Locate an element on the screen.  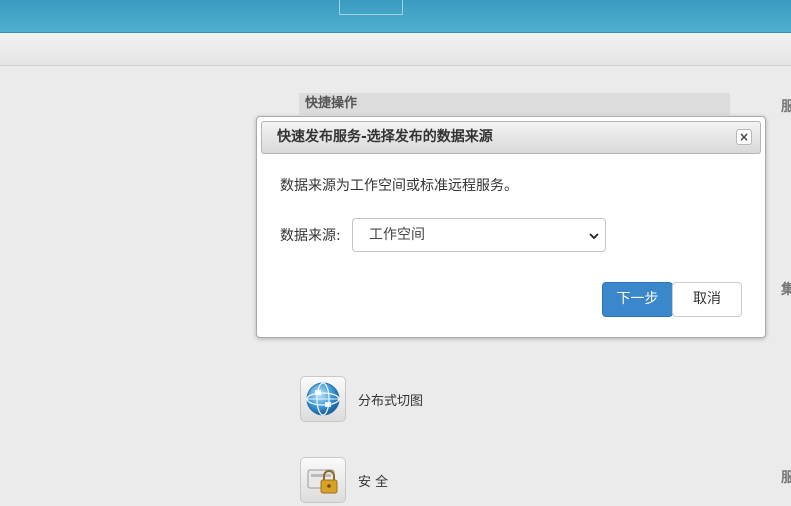
cancel-button: 取消 is located at coordinates (707, 299).